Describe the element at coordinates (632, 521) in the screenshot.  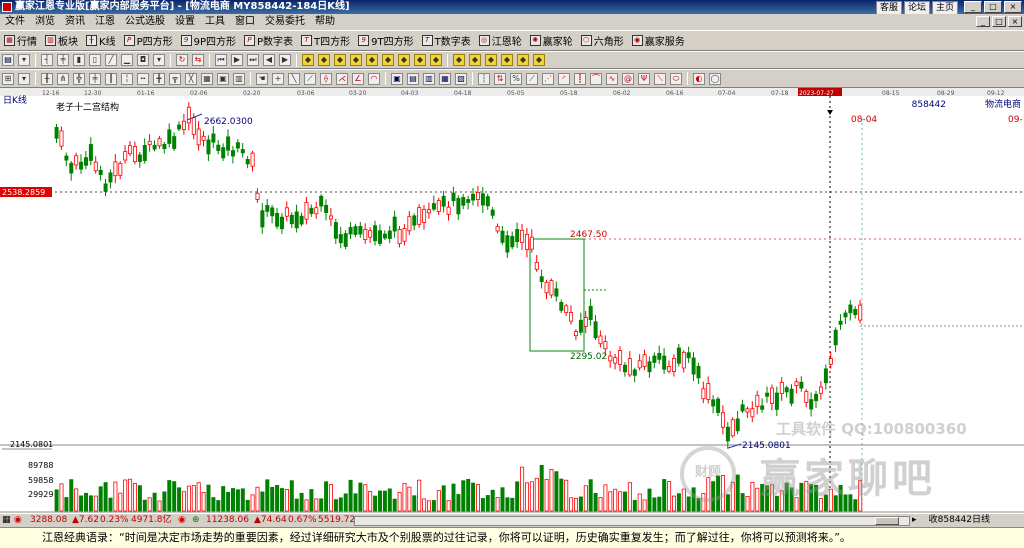
I see `horizontal-scrollbar` at that location.